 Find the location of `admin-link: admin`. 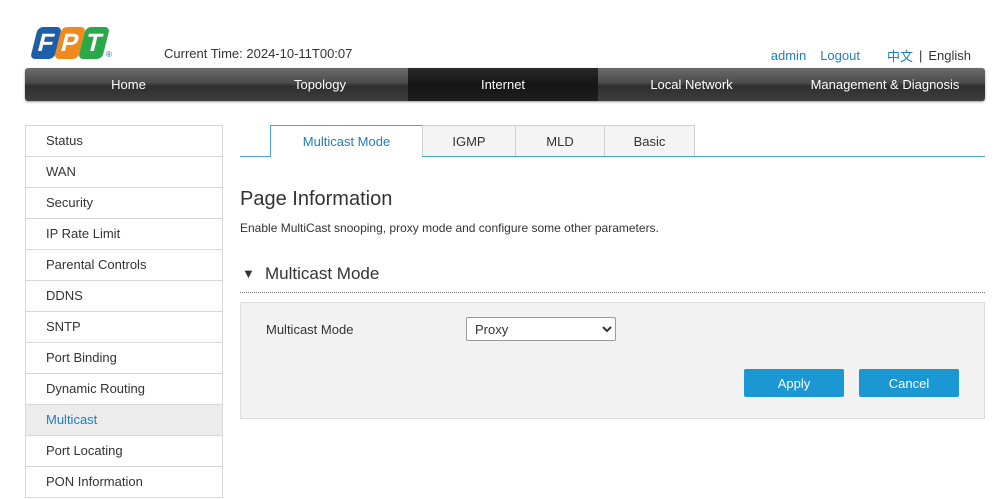

admin-link: admin is located at coordinates (788, 55).